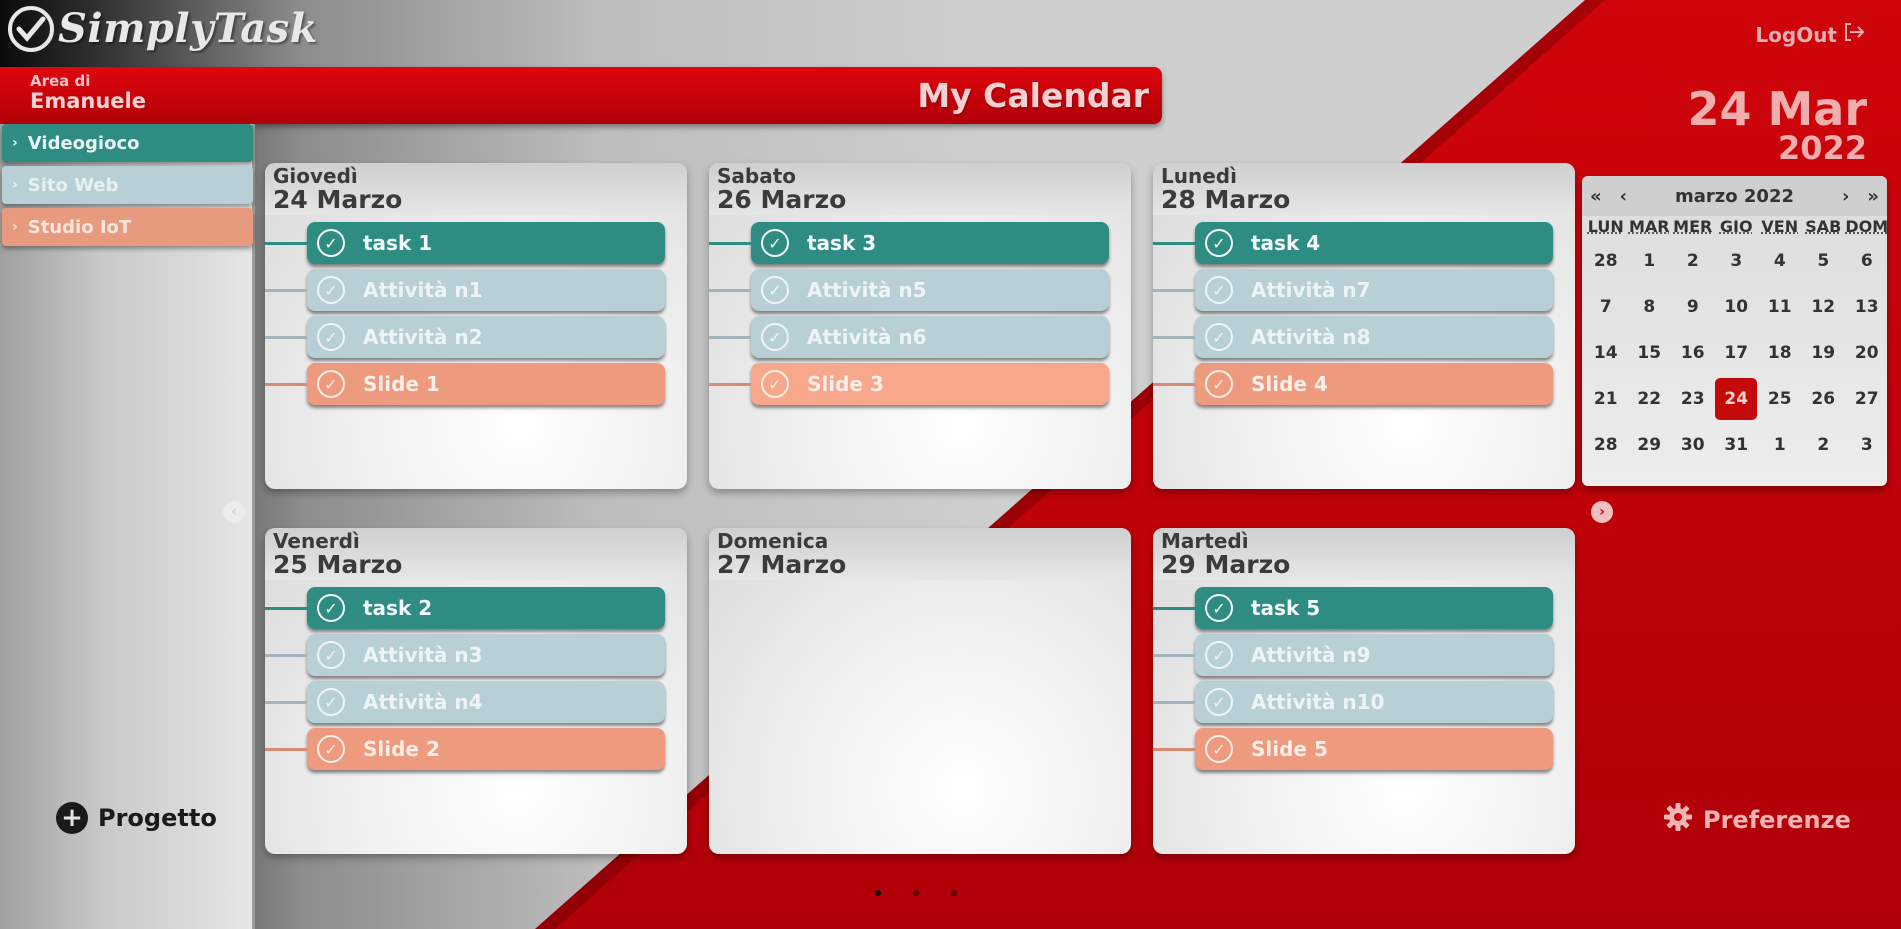  Describe the element at coordinates (1824, 353) in the screenshot. I see `calendar-day: 19` at that location.